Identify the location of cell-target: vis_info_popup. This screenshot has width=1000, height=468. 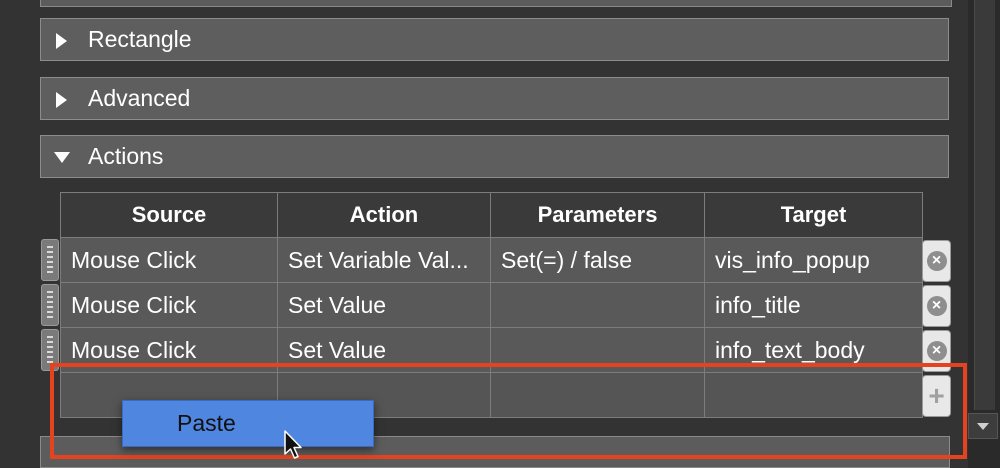
(813, 260).